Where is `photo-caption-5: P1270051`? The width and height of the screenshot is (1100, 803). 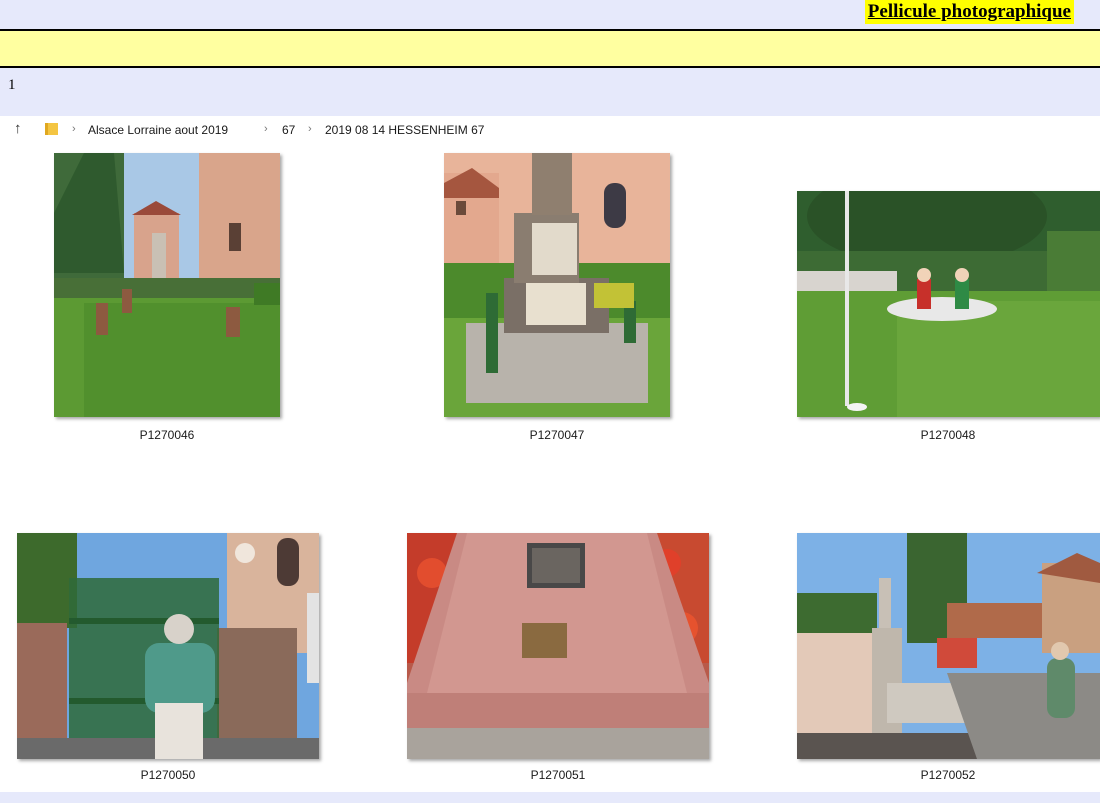 photo-caption-5: P1270051 is located at coordinates (558, 775).